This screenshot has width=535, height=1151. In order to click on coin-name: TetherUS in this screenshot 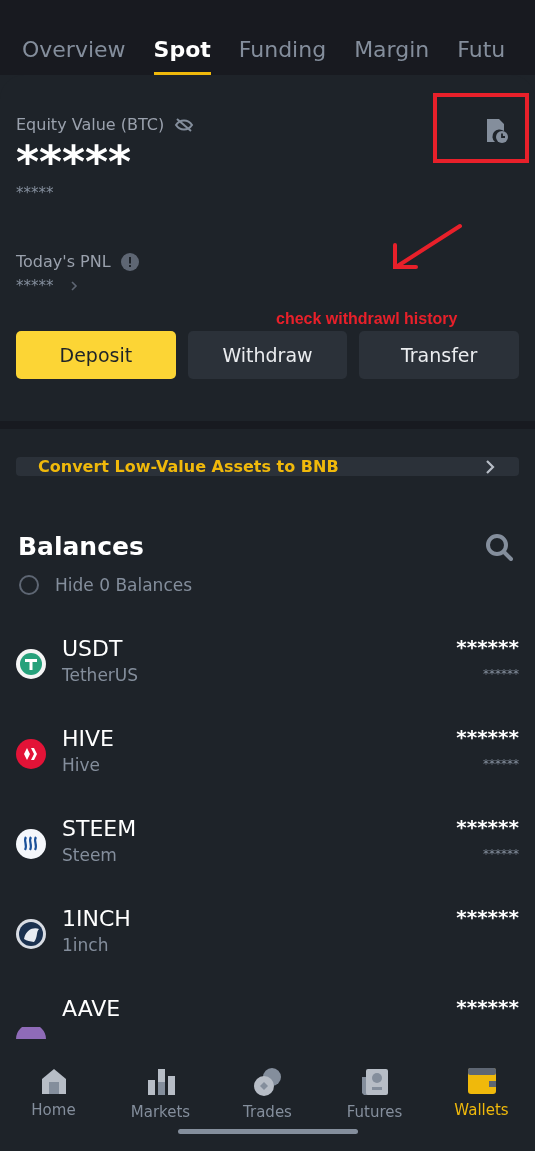, I will do `click(101, 675)`.